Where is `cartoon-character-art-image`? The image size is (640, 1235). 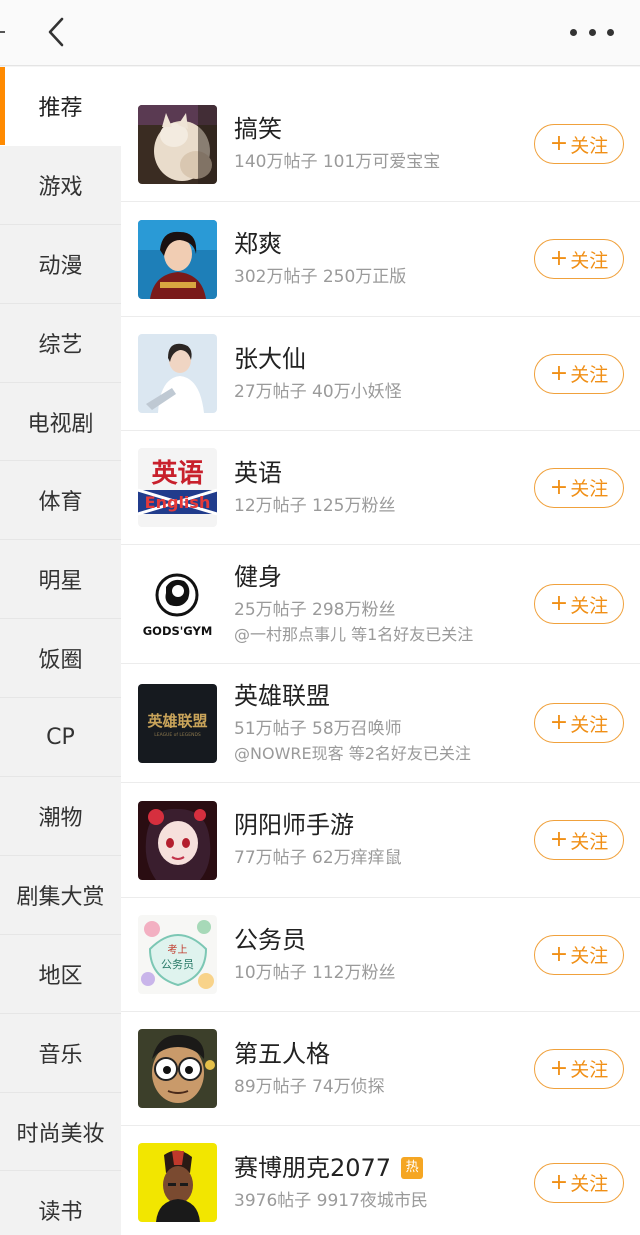 cartoon-character-art-image is located at coordinates (177, 1068).